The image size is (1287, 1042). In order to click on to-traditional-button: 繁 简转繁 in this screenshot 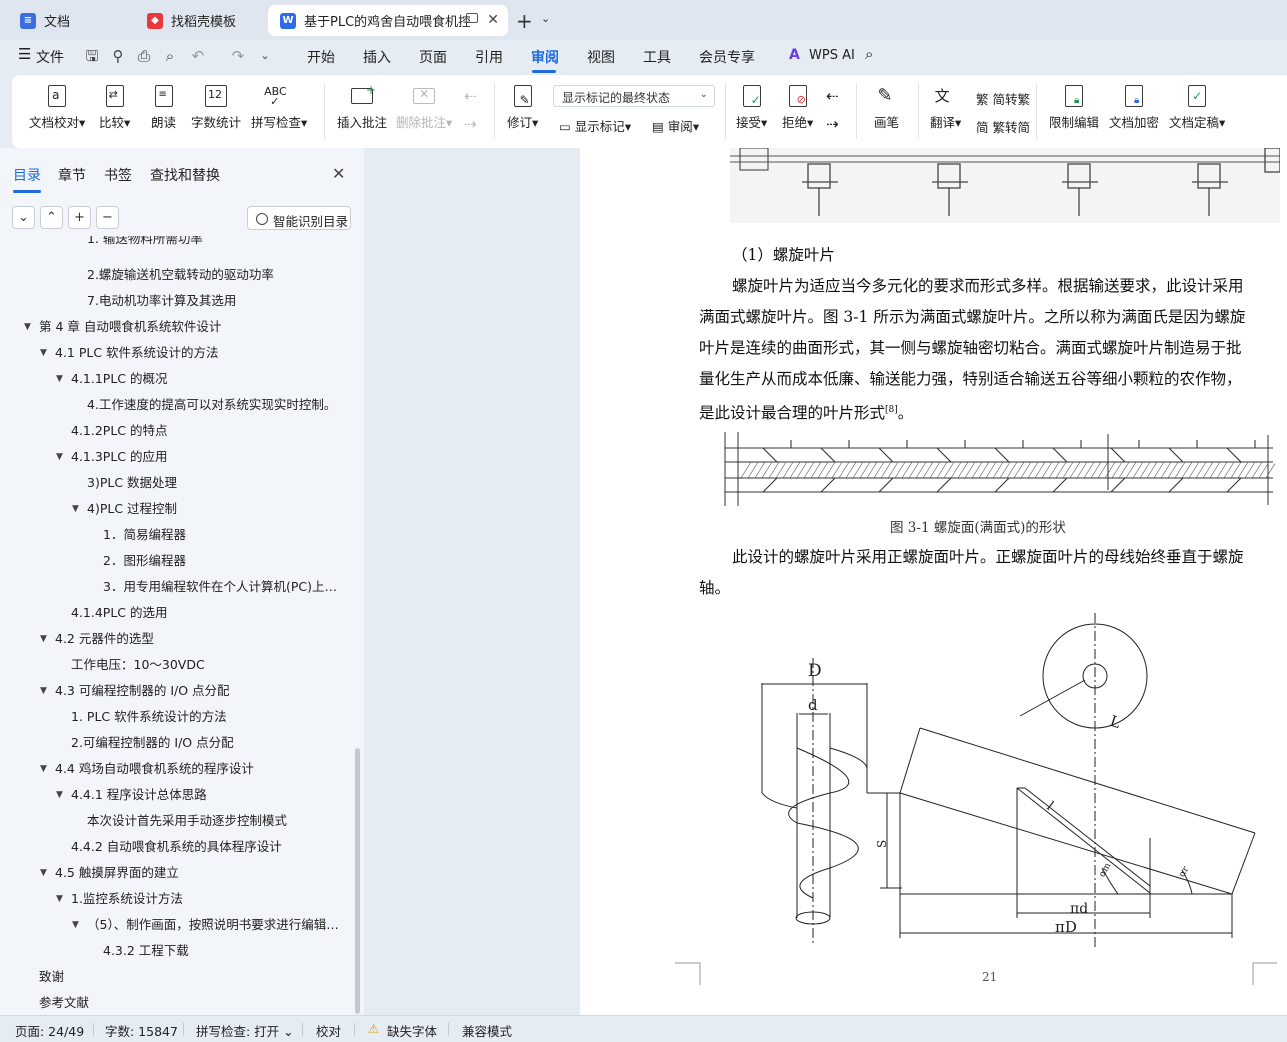, I will do `click(1003, 98)`.